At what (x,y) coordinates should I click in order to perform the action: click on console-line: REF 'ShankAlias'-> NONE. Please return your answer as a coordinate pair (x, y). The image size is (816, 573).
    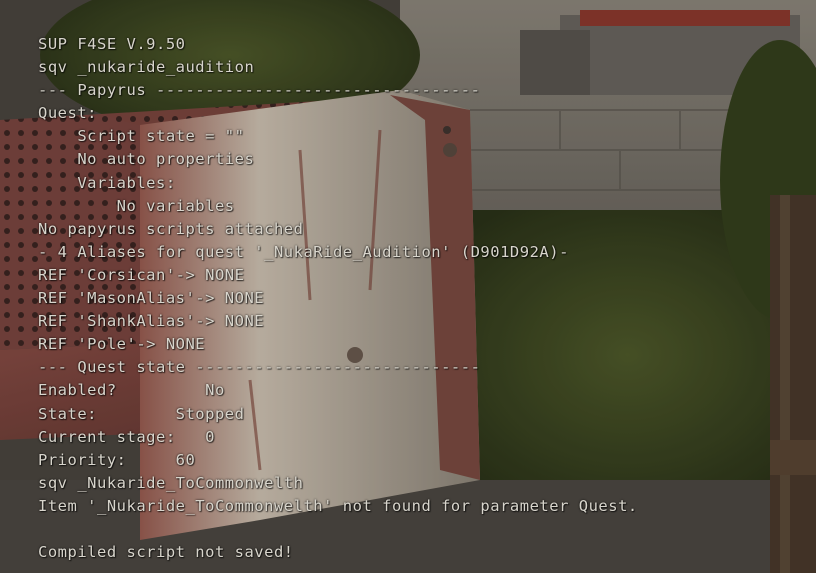
    Looking at the image, I should click on (151, 321).